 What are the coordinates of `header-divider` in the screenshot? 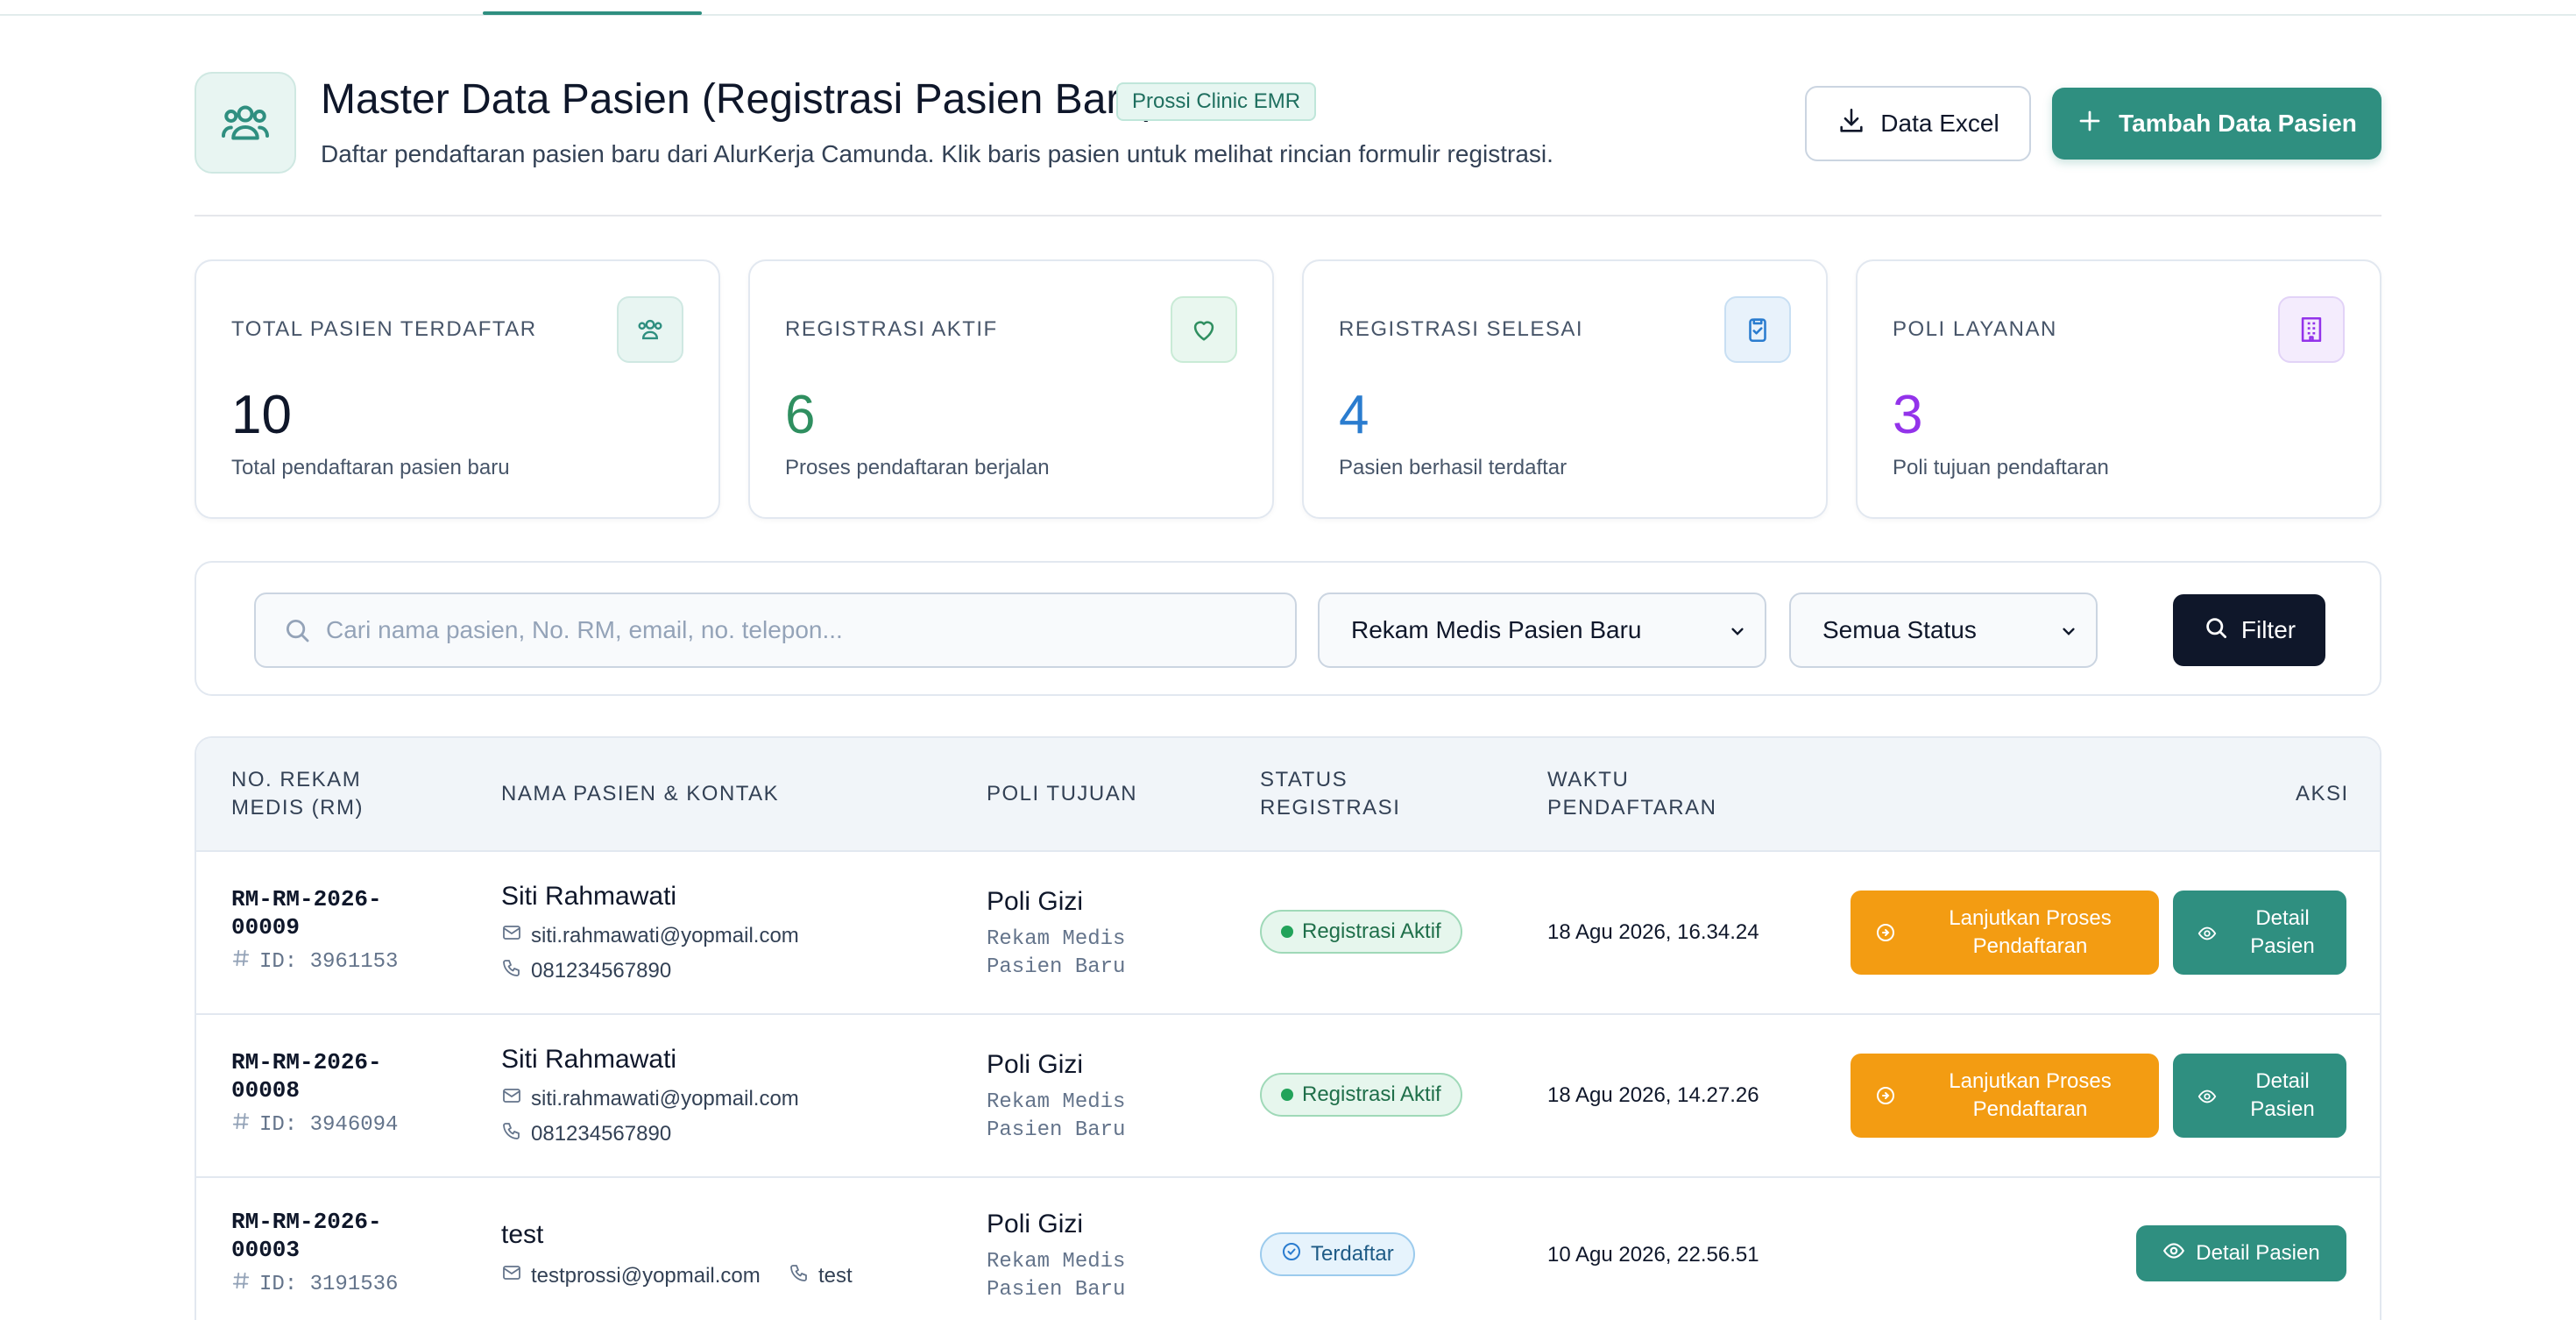 It's located at (1288, 215).